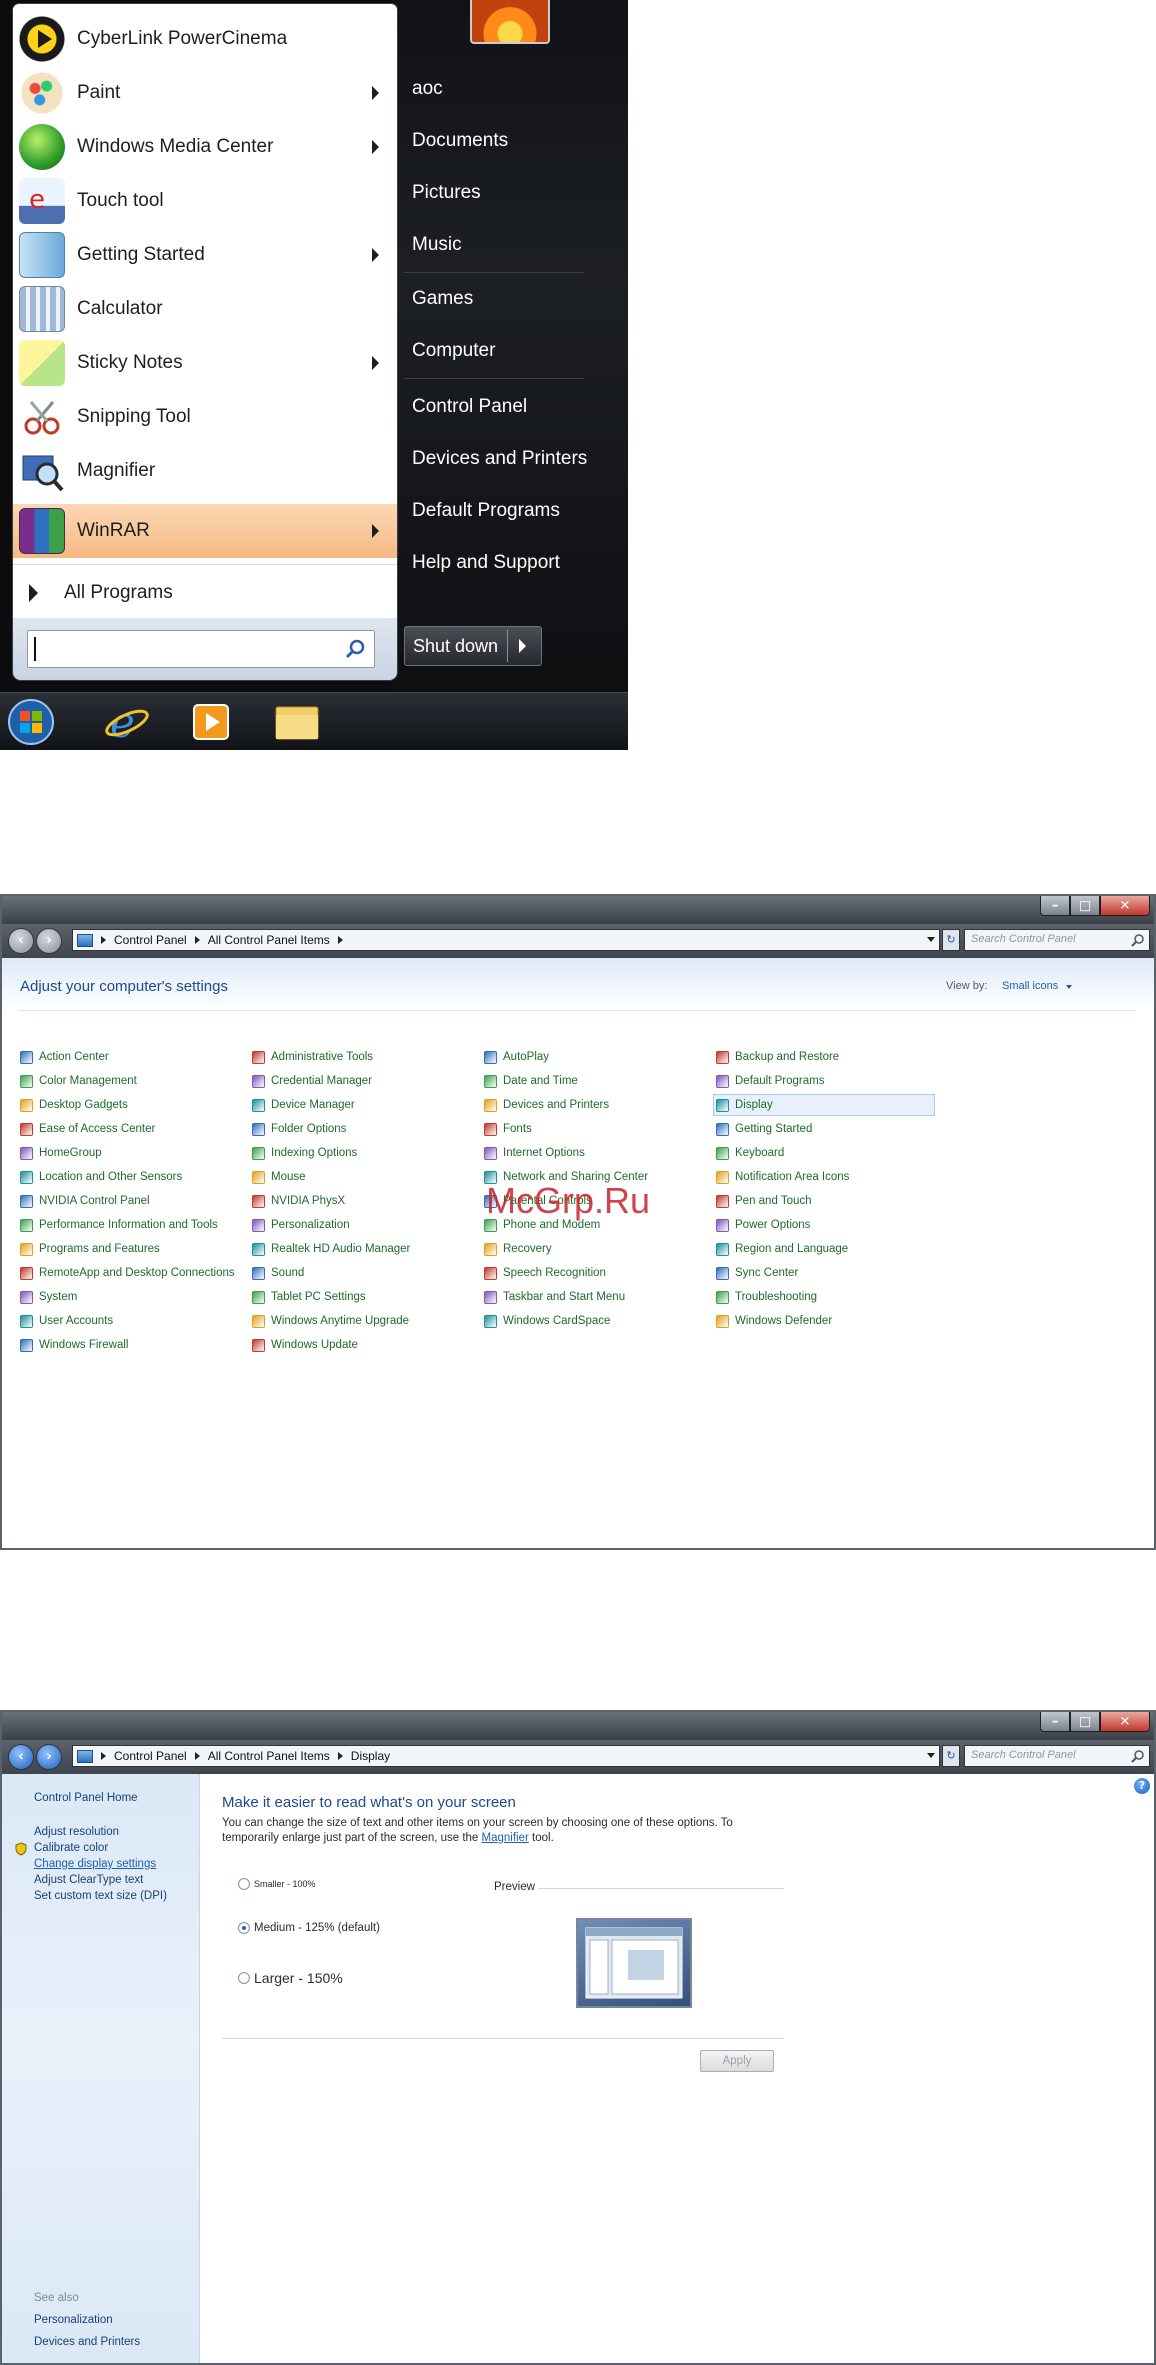  Describe the element at coordinates (74, 1345) in the screenshot. I see `cp-item-windows-firewall: Windows Firewall` at that location.